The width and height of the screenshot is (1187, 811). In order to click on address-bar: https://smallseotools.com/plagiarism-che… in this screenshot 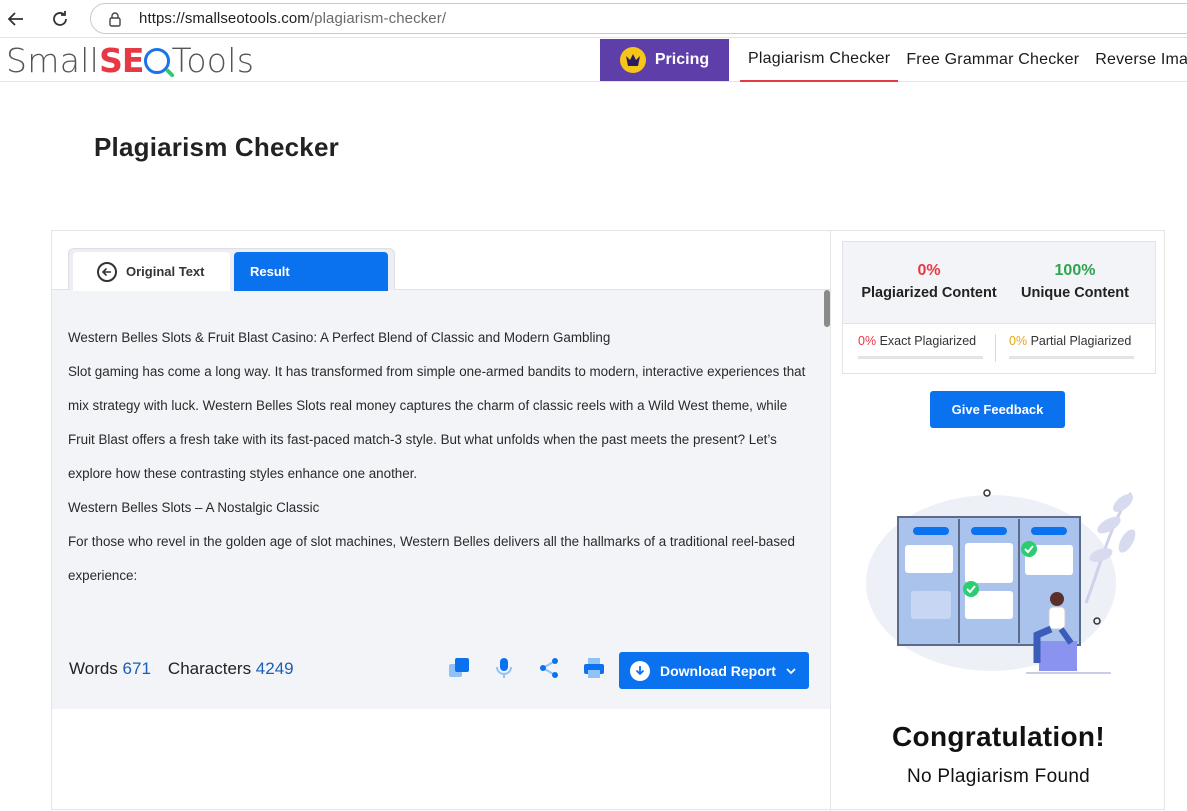, I will do `click(638, 18)`.